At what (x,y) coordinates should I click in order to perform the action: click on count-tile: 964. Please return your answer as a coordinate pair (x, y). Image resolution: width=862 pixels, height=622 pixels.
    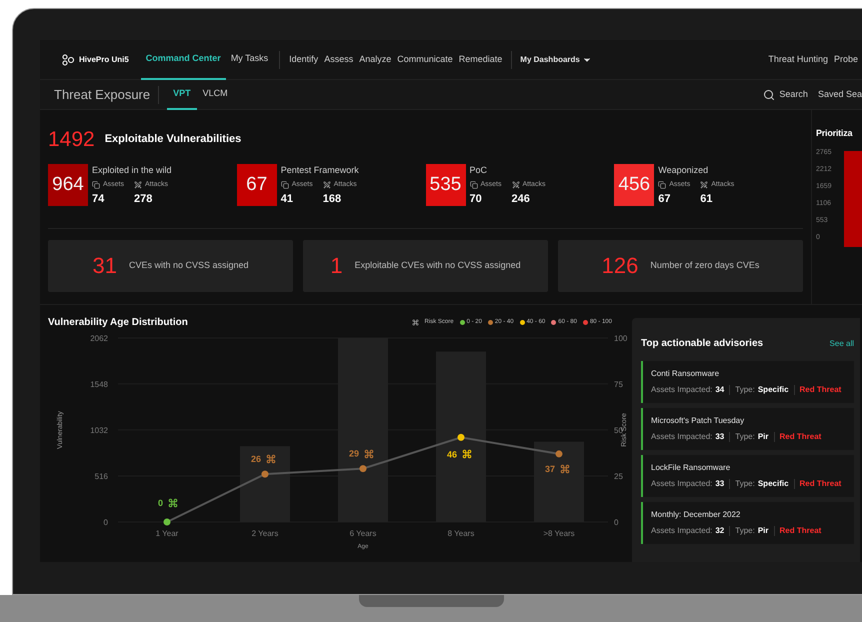
    Looking at the image, I should click on (68, 185).